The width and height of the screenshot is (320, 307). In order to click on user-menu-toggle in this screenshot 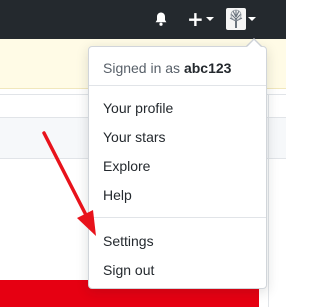, I will do `click(241, 19)`.